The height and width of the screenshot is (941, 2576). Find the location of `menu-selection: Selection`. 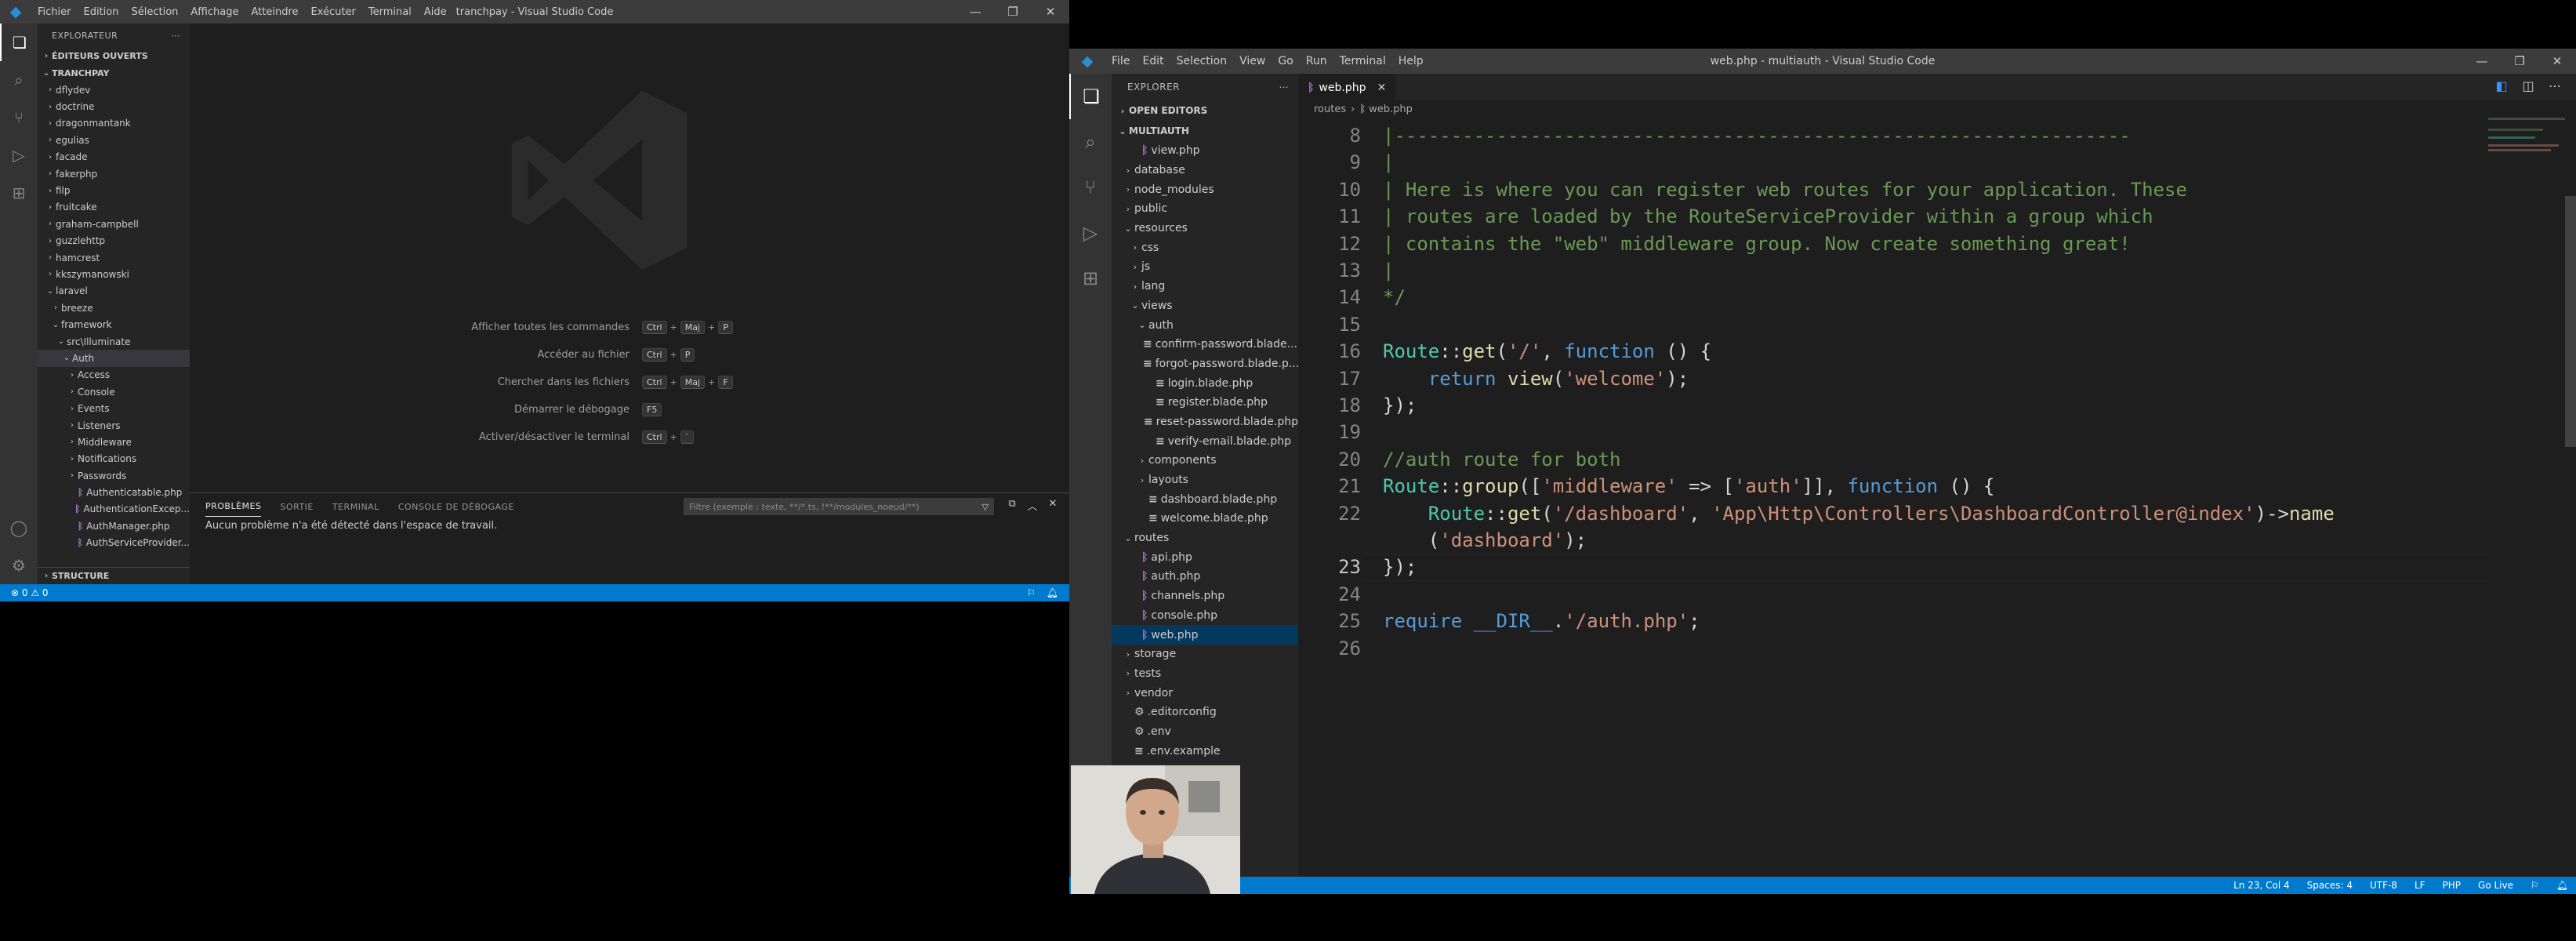

menu-selection: Selection is located at coordinates (1202, 61).